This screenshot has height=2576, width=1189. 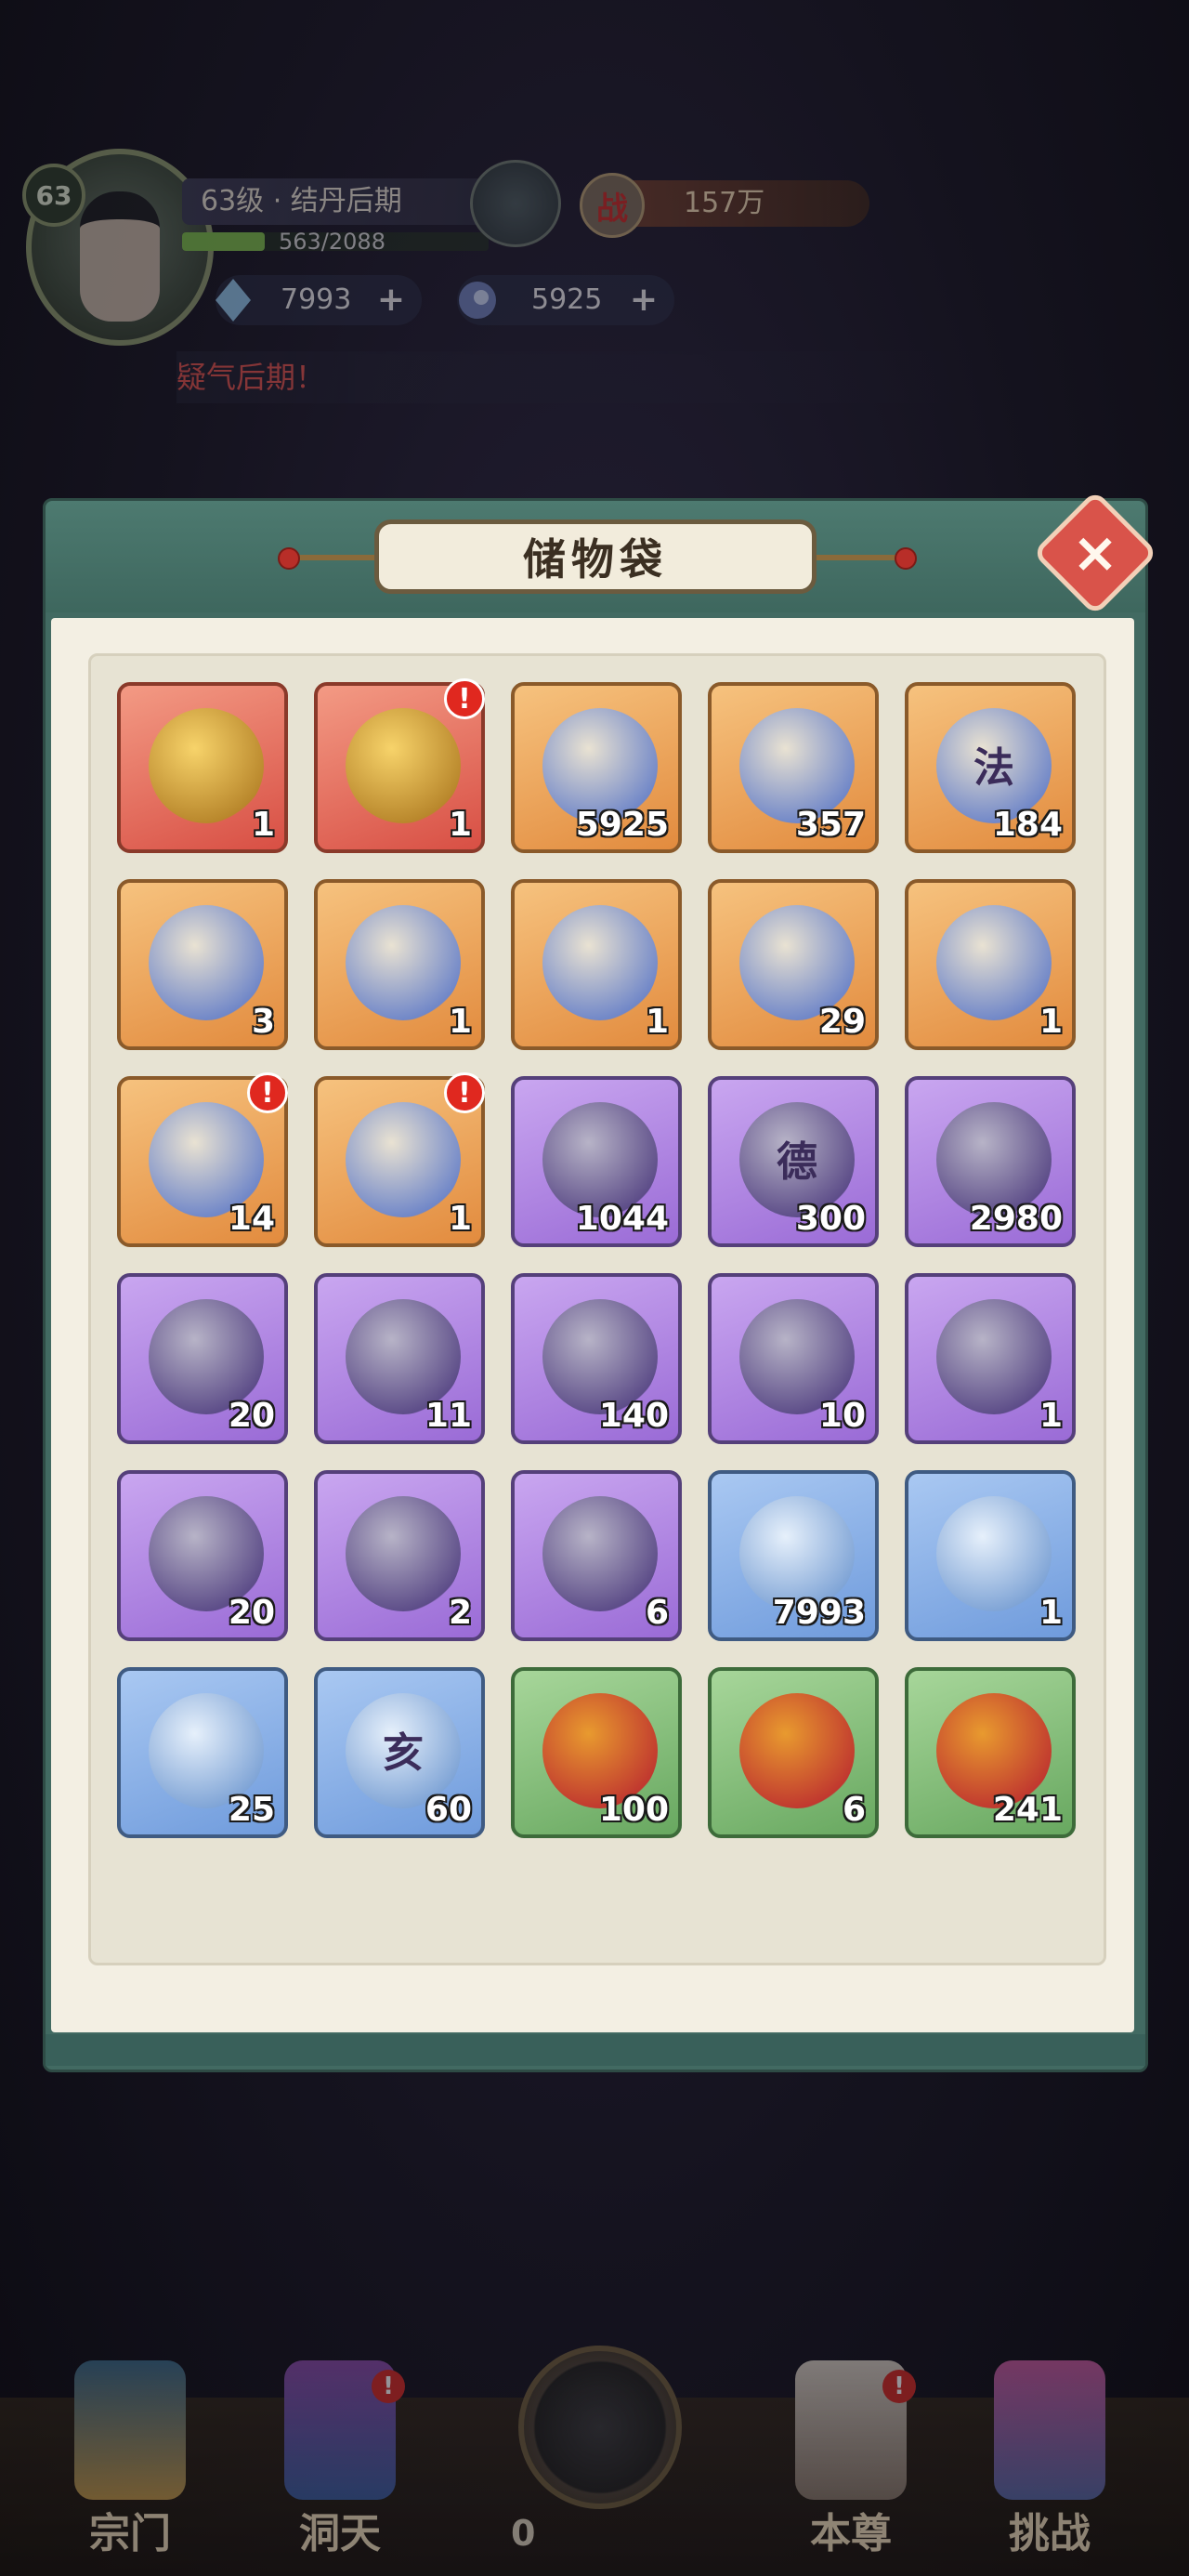 What do you see at coordinates (842, 1416) in the screenshot?
I see `item-quantity: 10` at bounding box center [842, 1416].